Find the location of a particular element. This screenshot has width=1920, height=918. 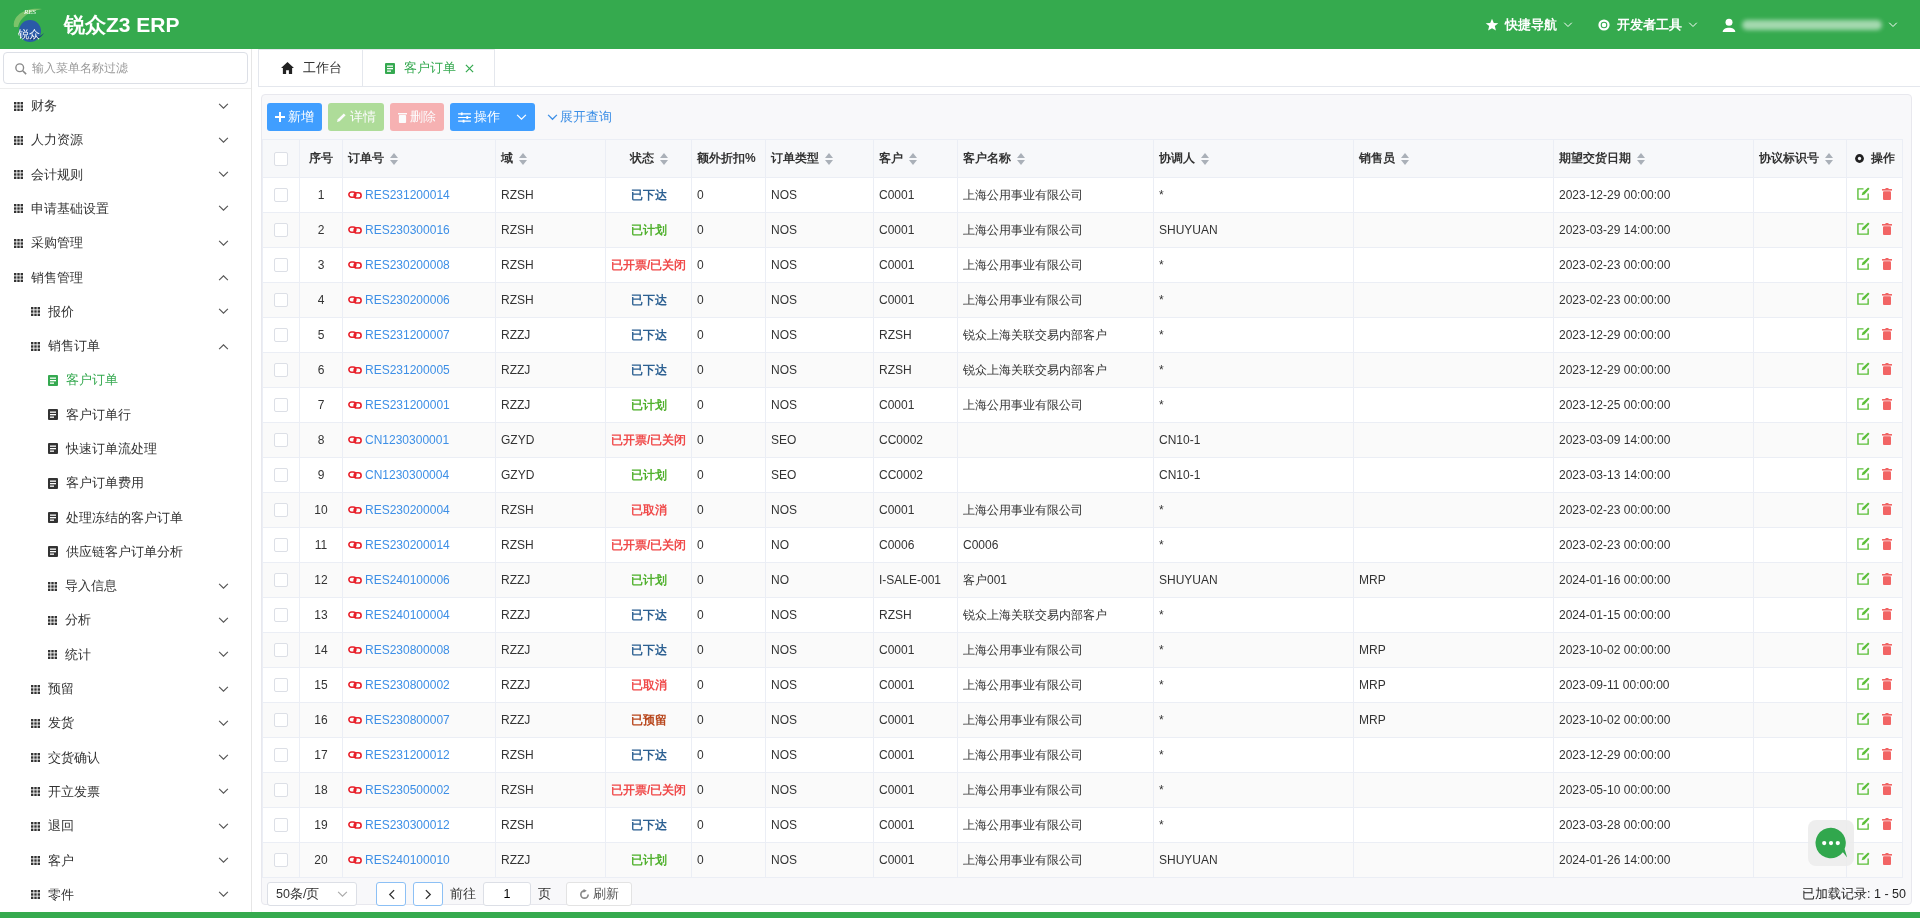

page-input: 1 is located at coordinates (507, 894).